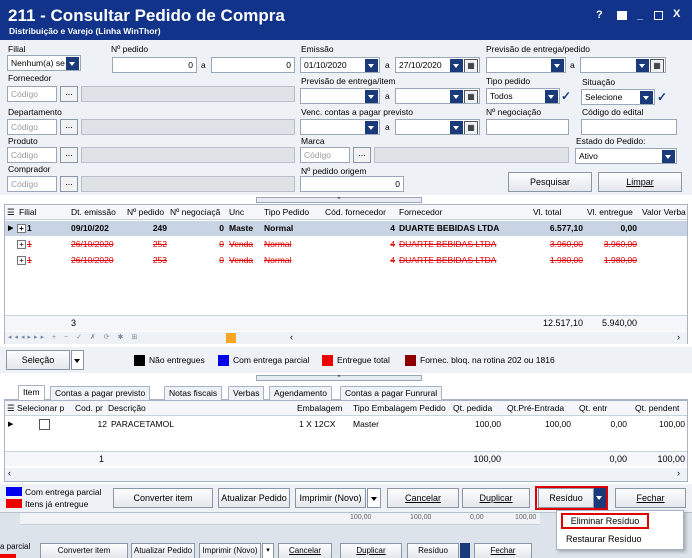 Image resolution: width=692 pixels, height=558 pixels. What do you see at coordinates (527, 127) in the screenshot?
I see `n-negociacao-input` at bounding box center [527, 127].